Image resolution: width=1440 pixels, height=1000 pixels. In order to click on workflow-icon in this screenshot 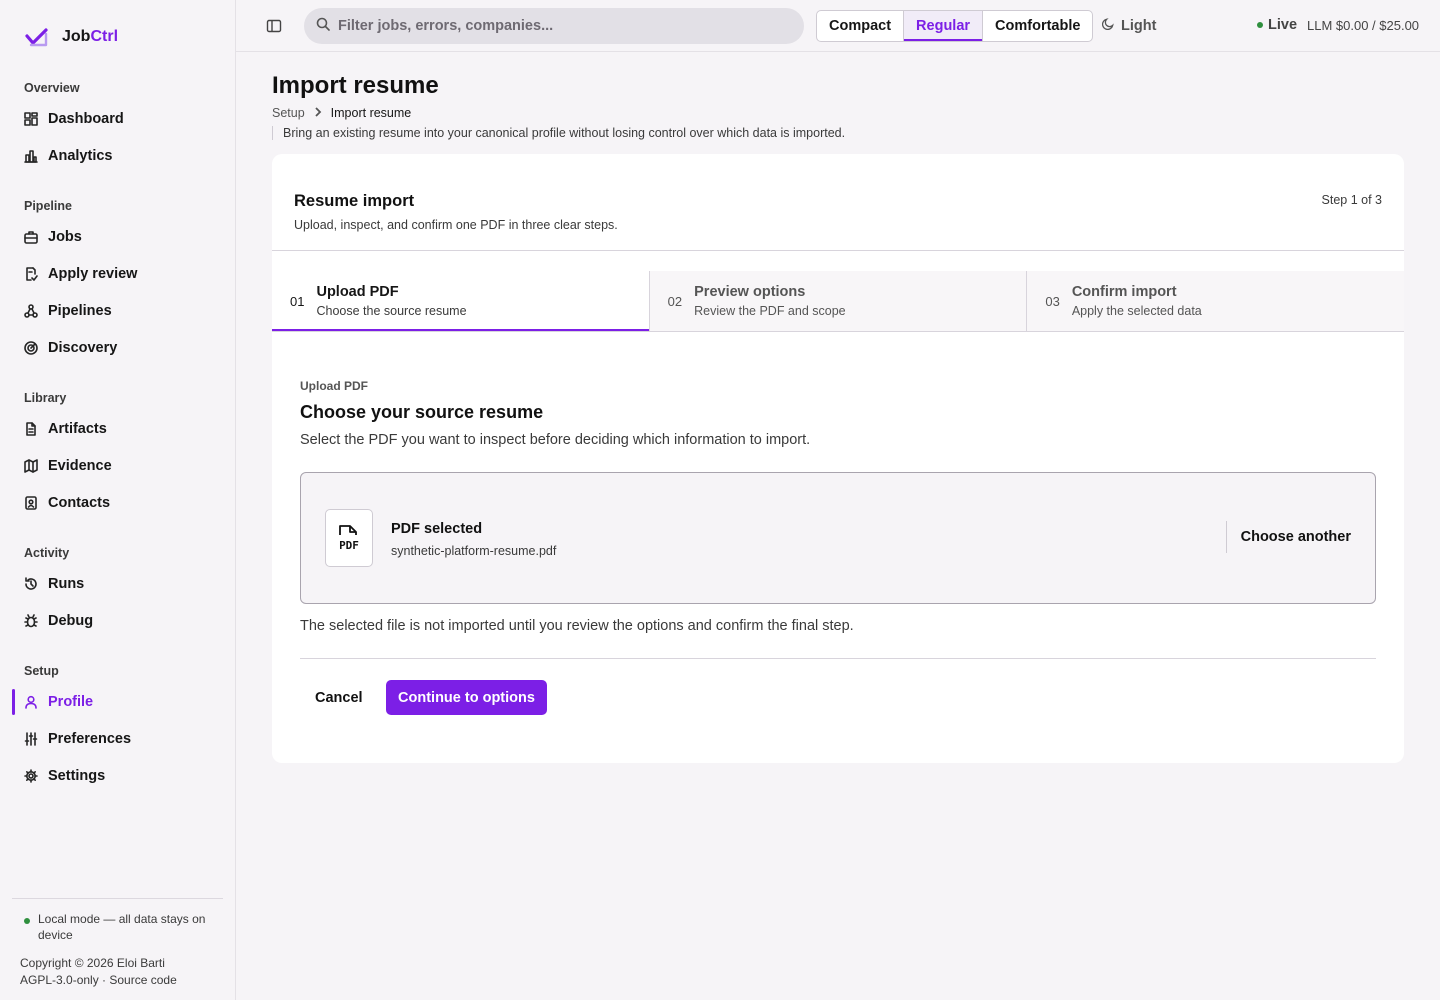, I will do `click(31, 311)`.